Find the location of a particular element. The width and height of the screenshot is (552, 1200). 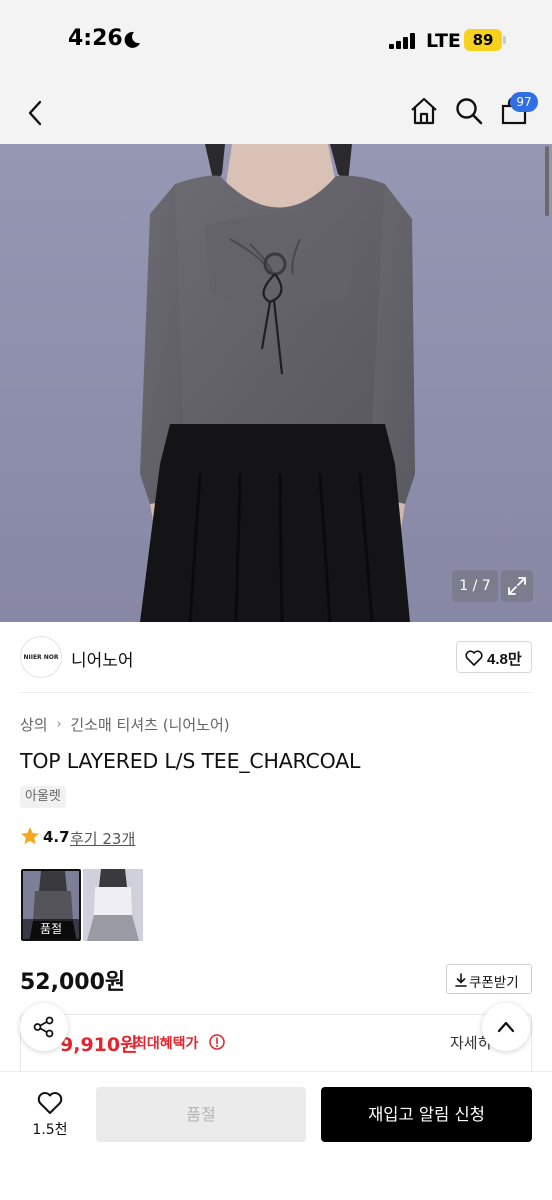

brand-logo: NIIER NOR is located at coordinates (41, 657).